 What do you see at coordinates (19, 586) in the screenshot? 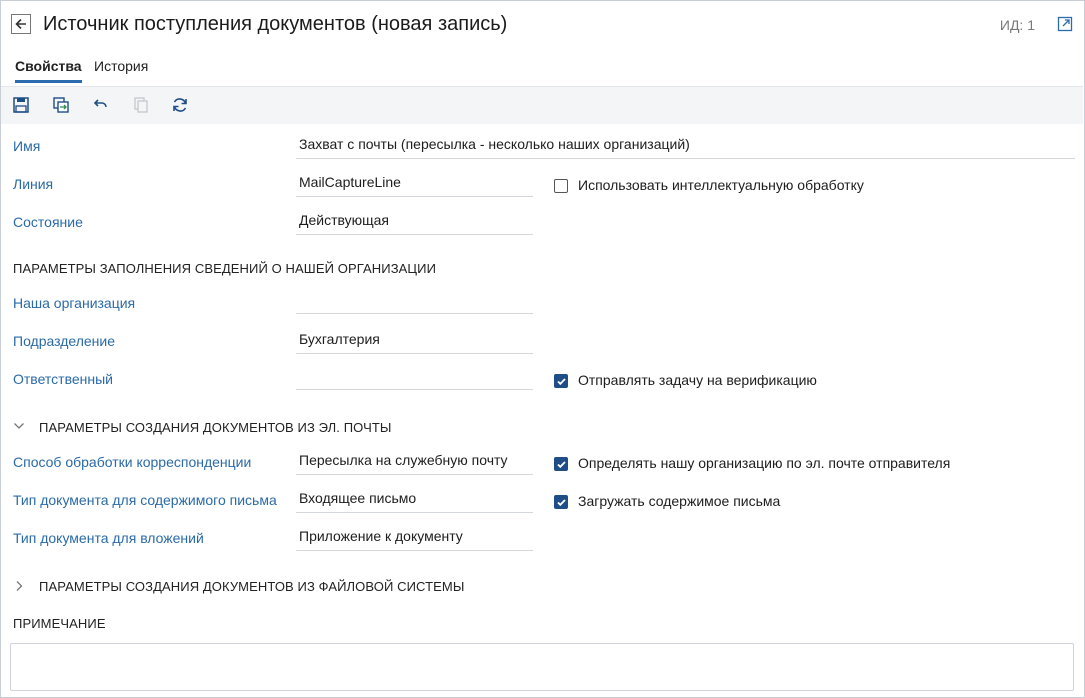
I see `chevron-right-icon` at bounding box center [19, 586].